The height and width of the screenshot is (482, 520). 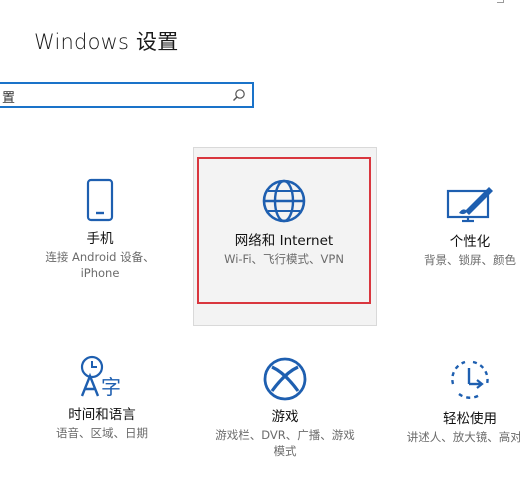 What do you see at coordinates (100, 239) in the screenshot?
I see `tile-title: 手机` at bounding box center [100, 239].